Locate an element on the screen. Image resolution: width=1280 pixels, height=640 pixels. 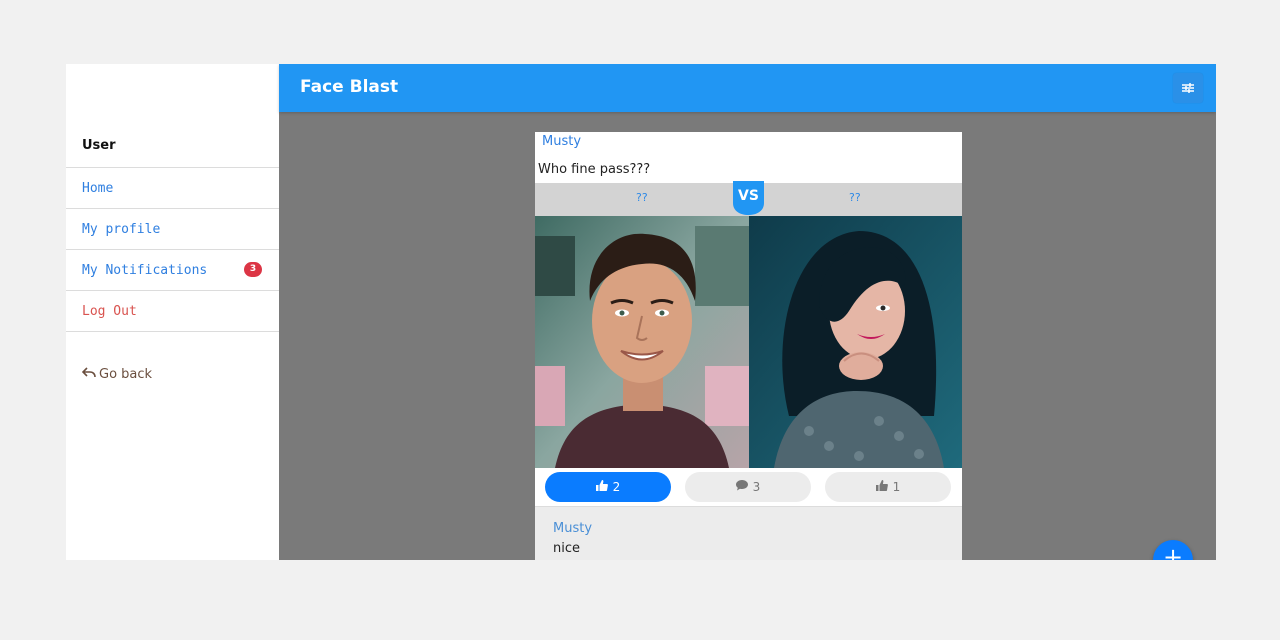
vs-badge: VS is located at coordinates (748, 198).